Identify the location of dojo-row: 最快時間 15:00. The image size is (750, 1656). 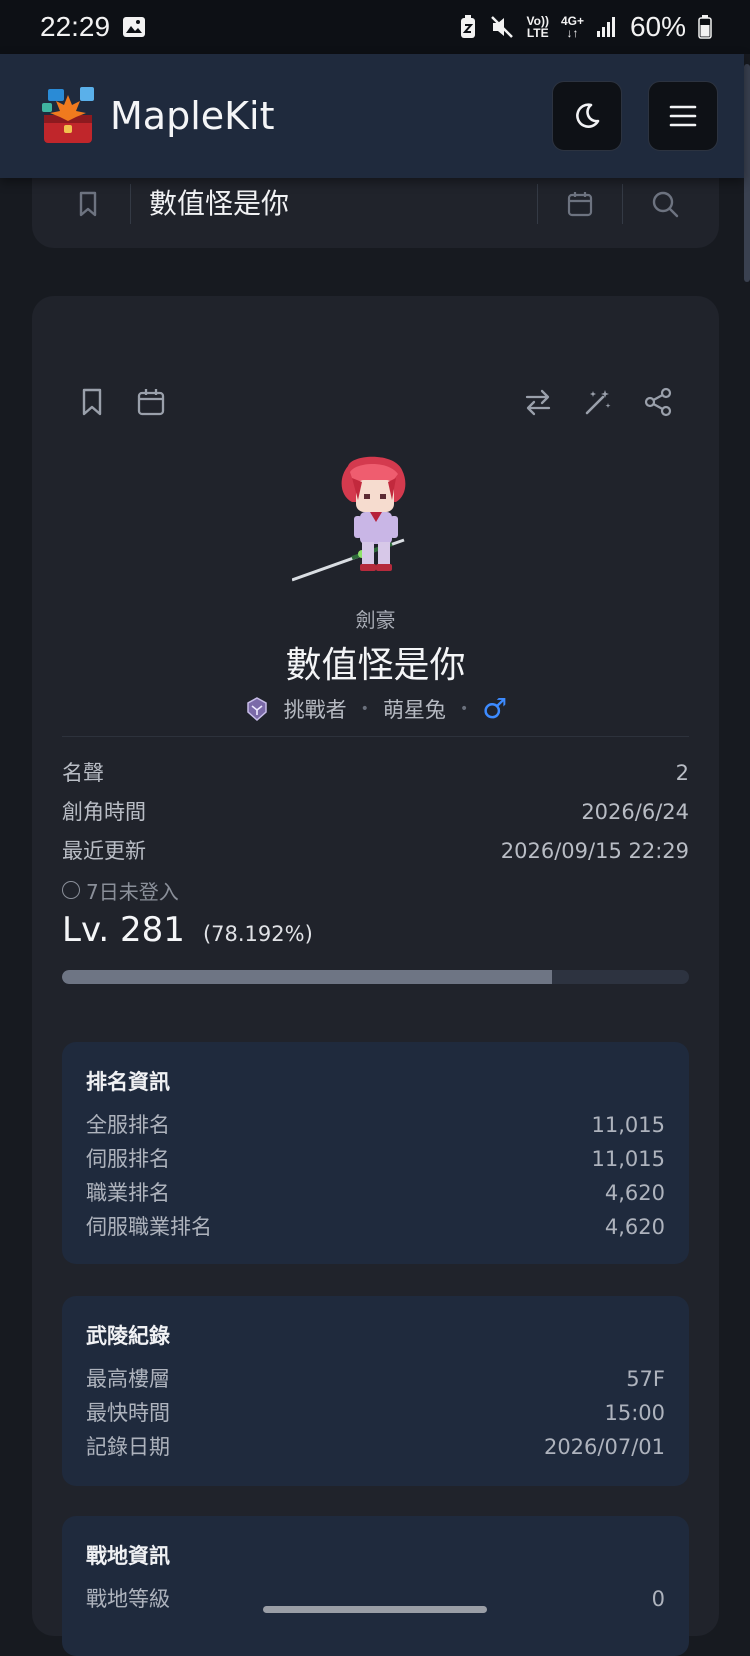
(375, 1413).